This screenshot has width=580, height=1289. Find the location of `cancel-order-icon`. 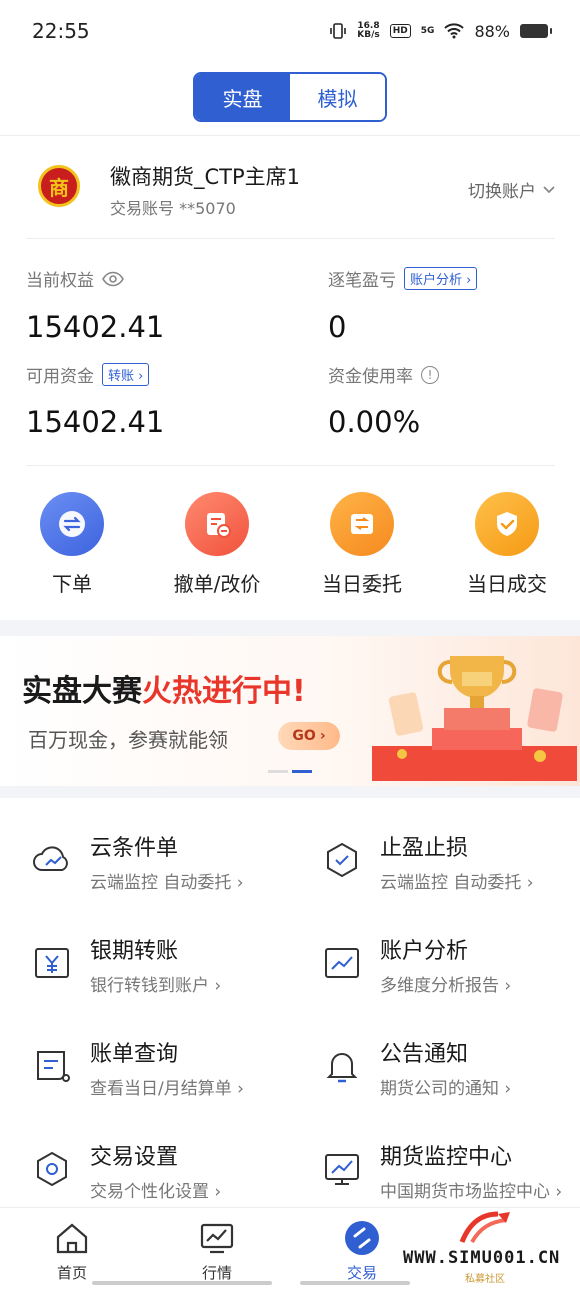

cancel-order-icon is located at coordinates (217, 524).